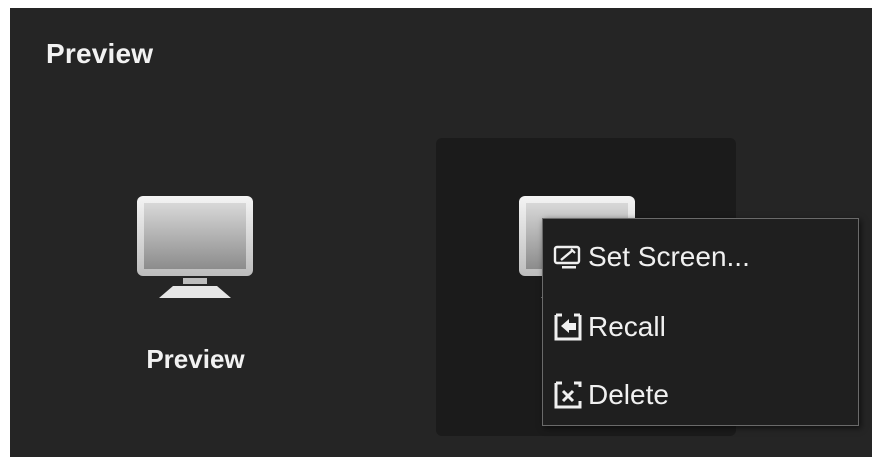 Image resolution: width=872 pixels, height=457 pixels. I want to click on menu-item-recall: Recall, so click(700, 327).